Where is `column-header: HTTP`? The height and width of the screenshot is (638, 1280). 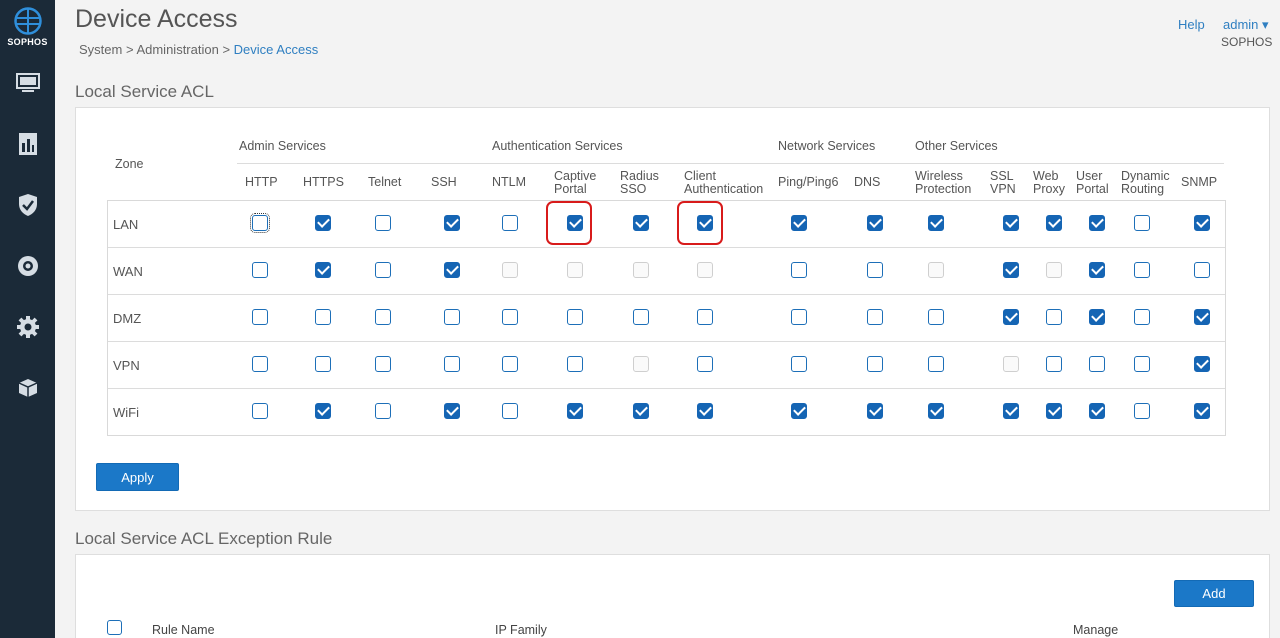 column-header: HTTP is located at coordinates (261, 182).